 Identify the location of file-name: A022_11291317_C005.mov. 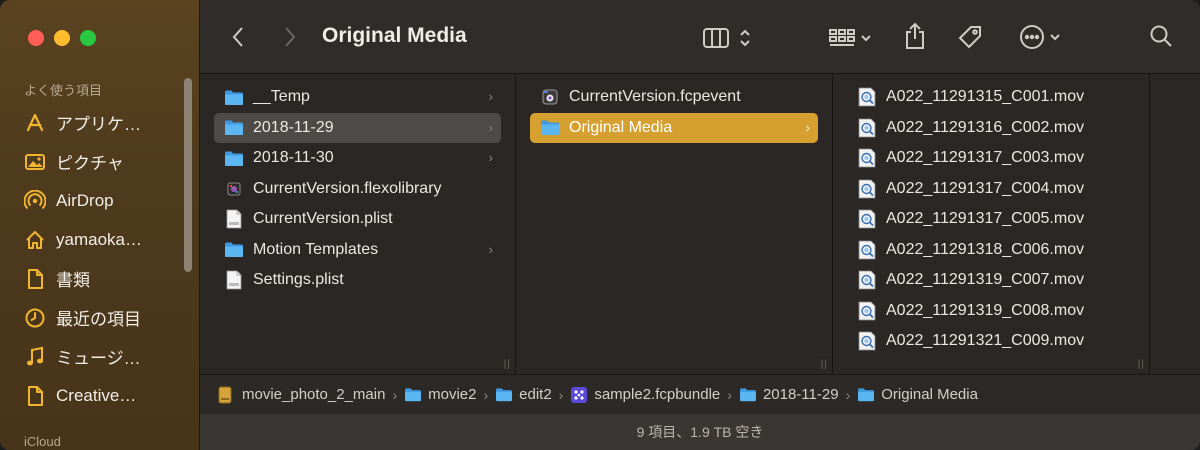
(985, 219).